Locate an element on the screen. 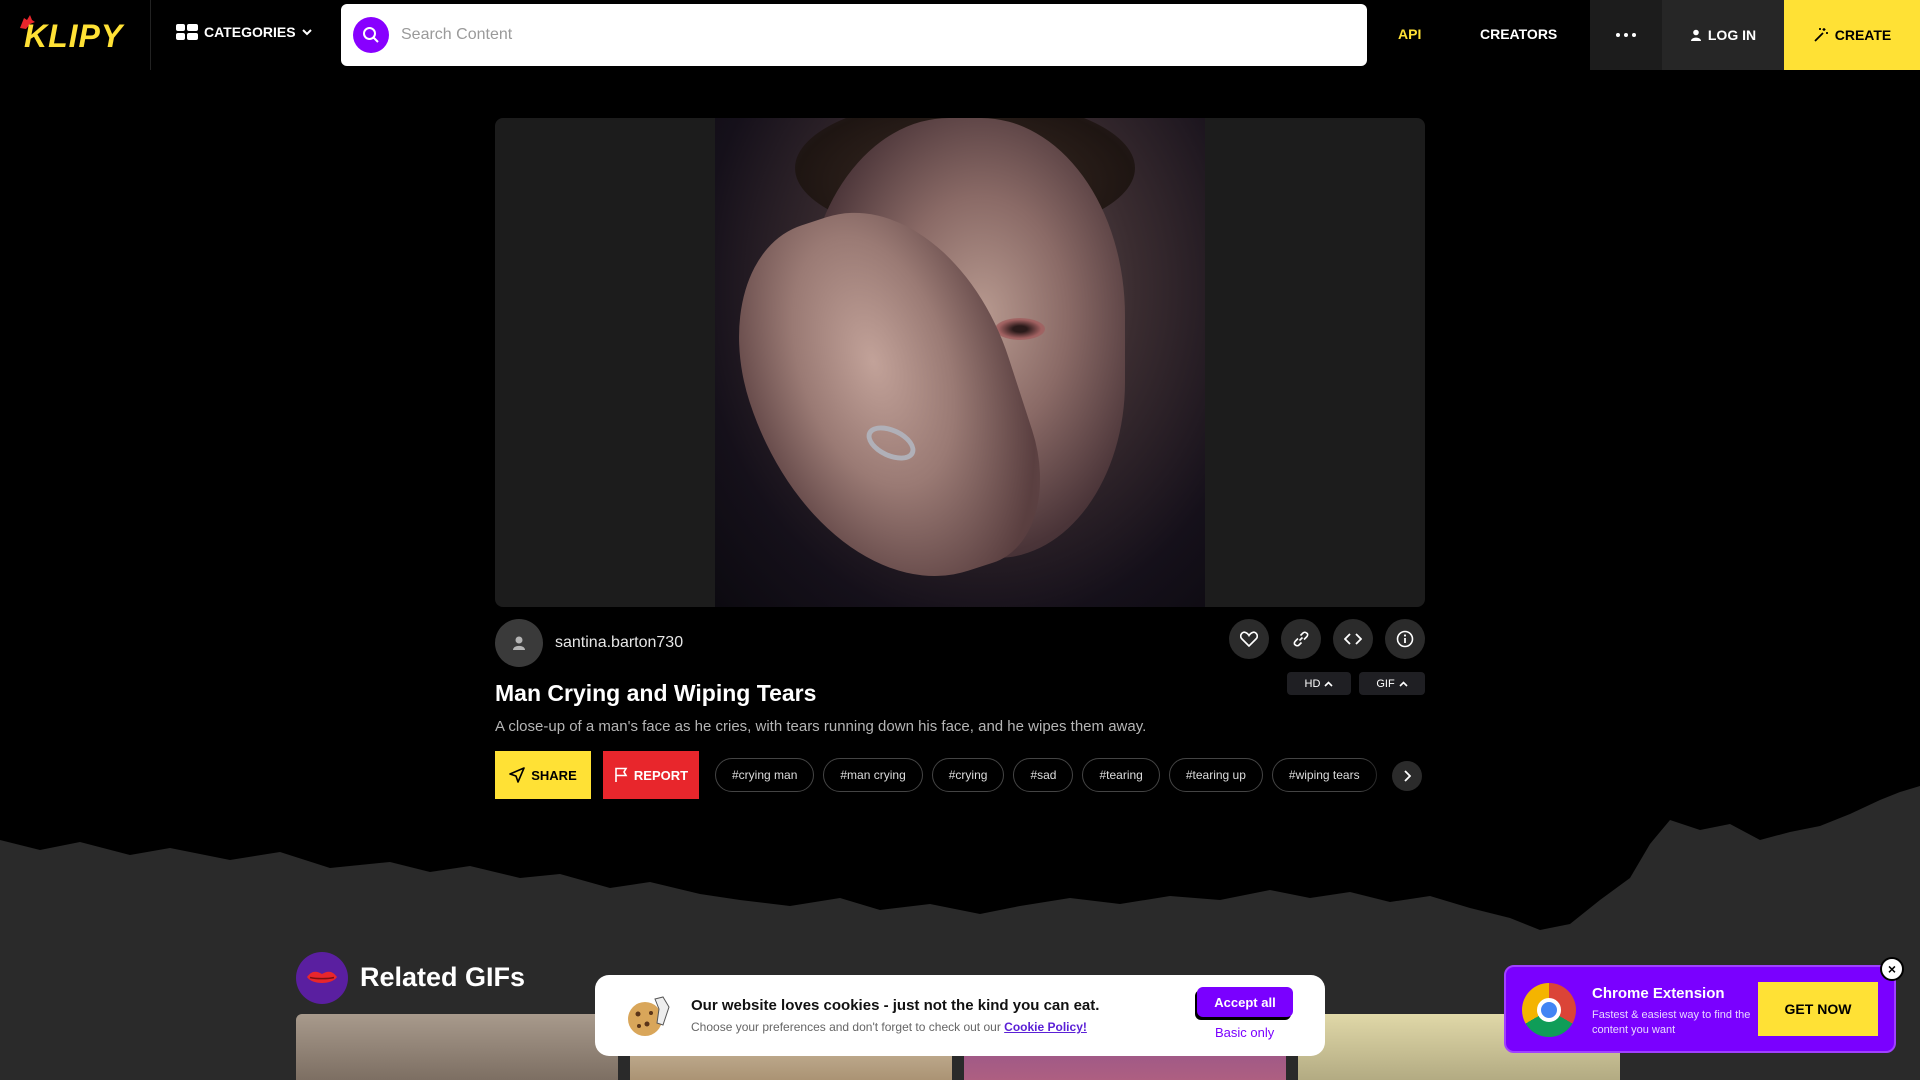  related-gif-thumbnail is located at coordinates (457, 1047).